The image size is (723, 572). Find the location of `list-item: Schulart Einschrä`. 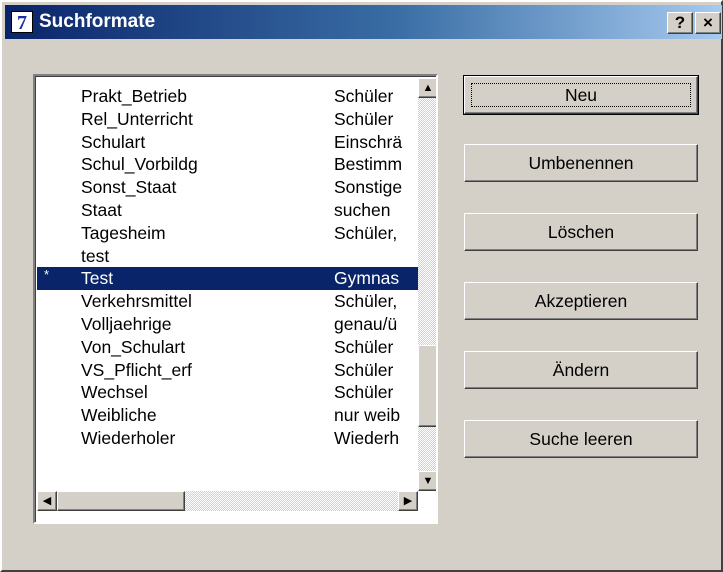

list-item: Schulart Einschrä is located at coordinates (227, 142).